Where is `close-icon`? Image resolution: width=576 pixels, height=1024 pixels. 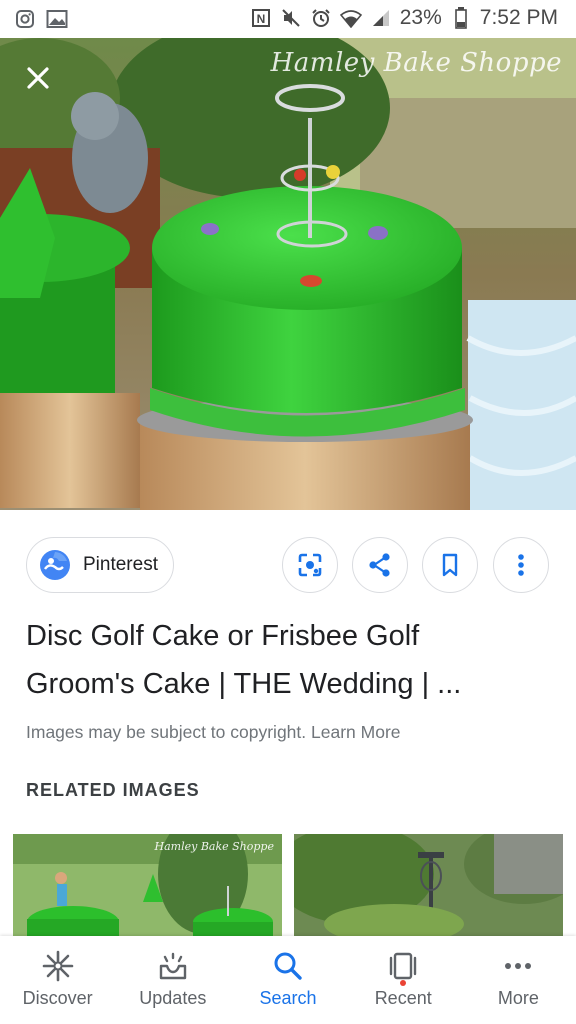
close-icon is located at coordinates (38, 78).